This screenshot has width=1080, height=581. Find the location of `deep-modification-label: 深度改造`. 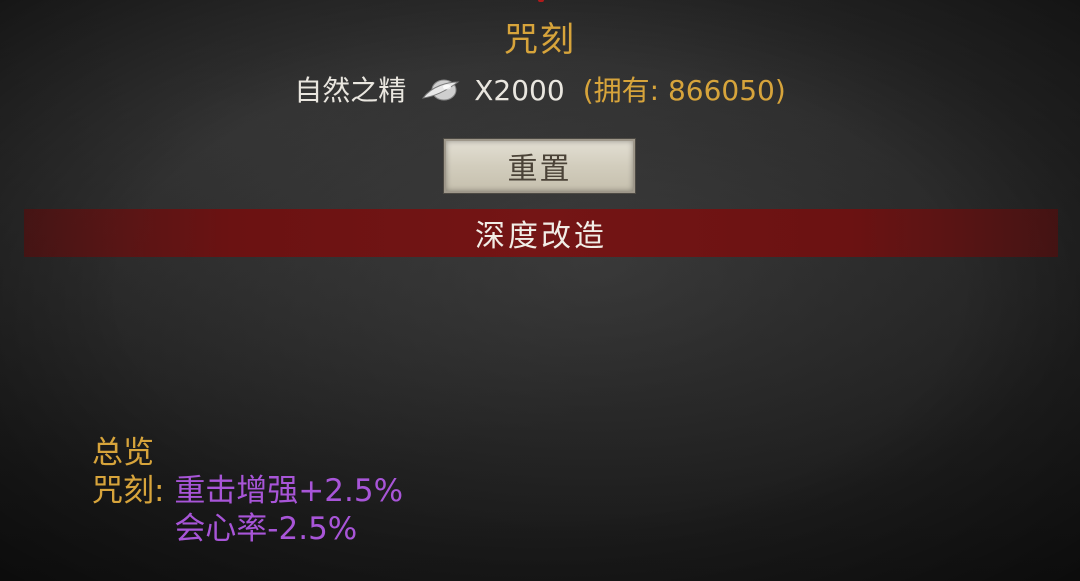

deep-modification-label: 深度改造 is located at coordinates (541, 236).